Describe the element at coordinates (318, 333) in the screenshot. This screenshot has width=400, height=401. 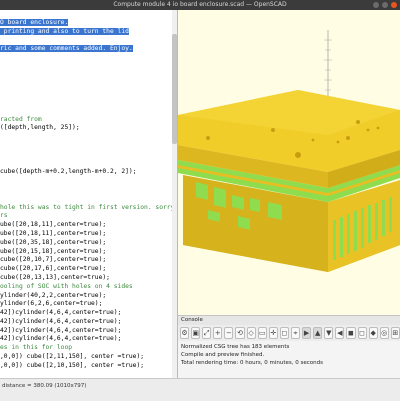
I see `top-view-icon: ▲` at that location.